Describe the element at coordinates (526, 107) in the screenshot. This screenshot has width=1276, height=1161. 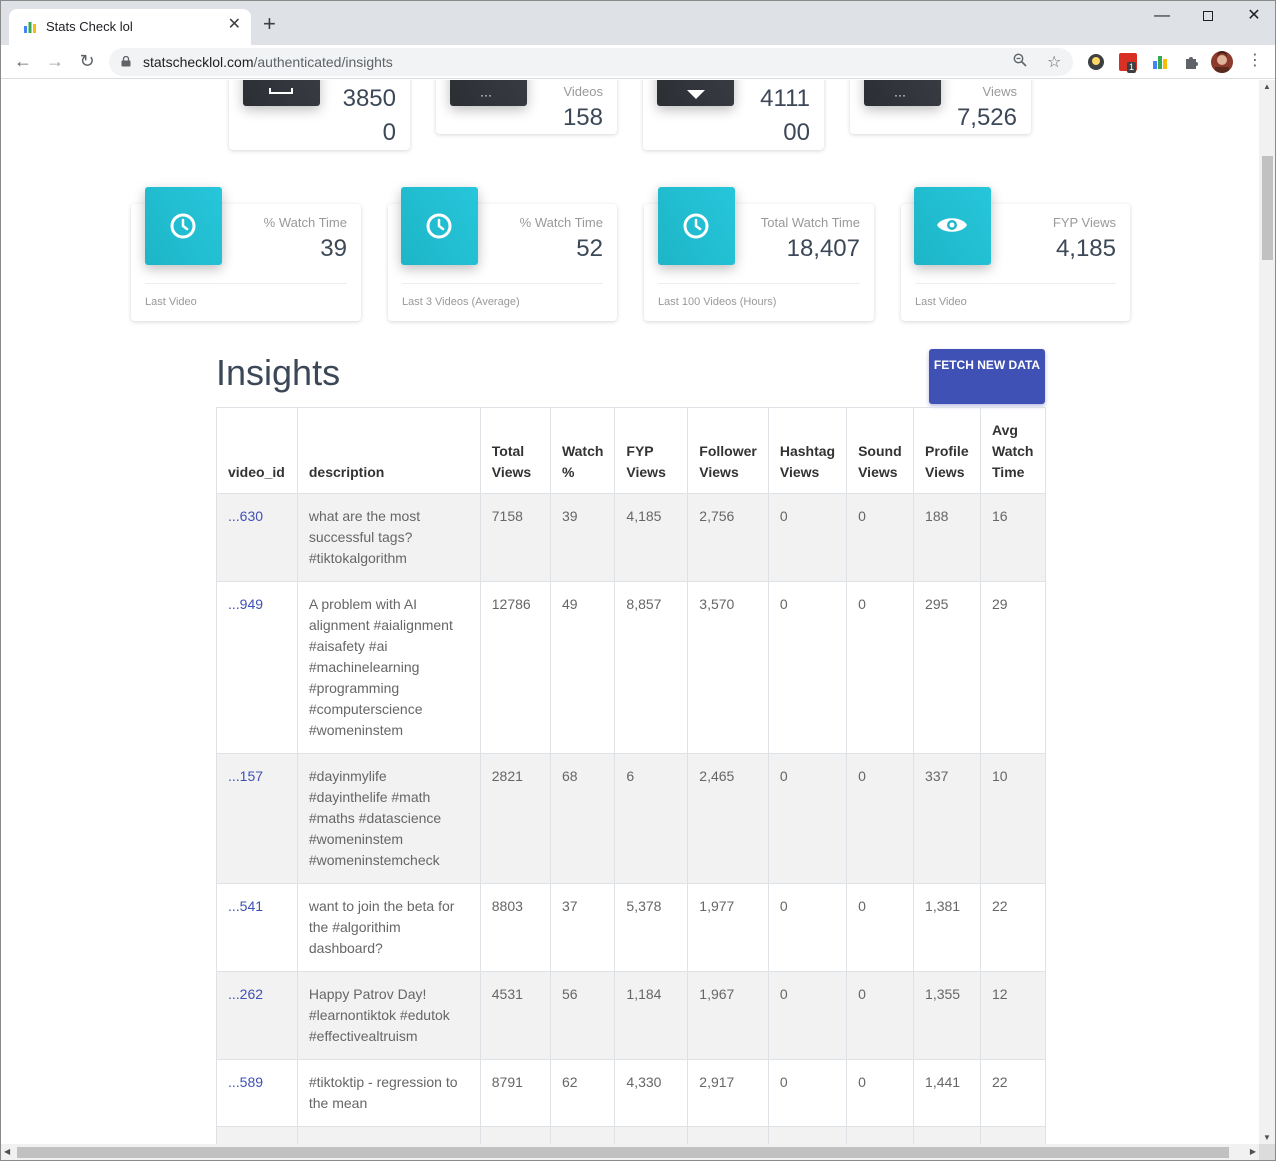
I see `top-card-2: ··· Videos 158` at that location.